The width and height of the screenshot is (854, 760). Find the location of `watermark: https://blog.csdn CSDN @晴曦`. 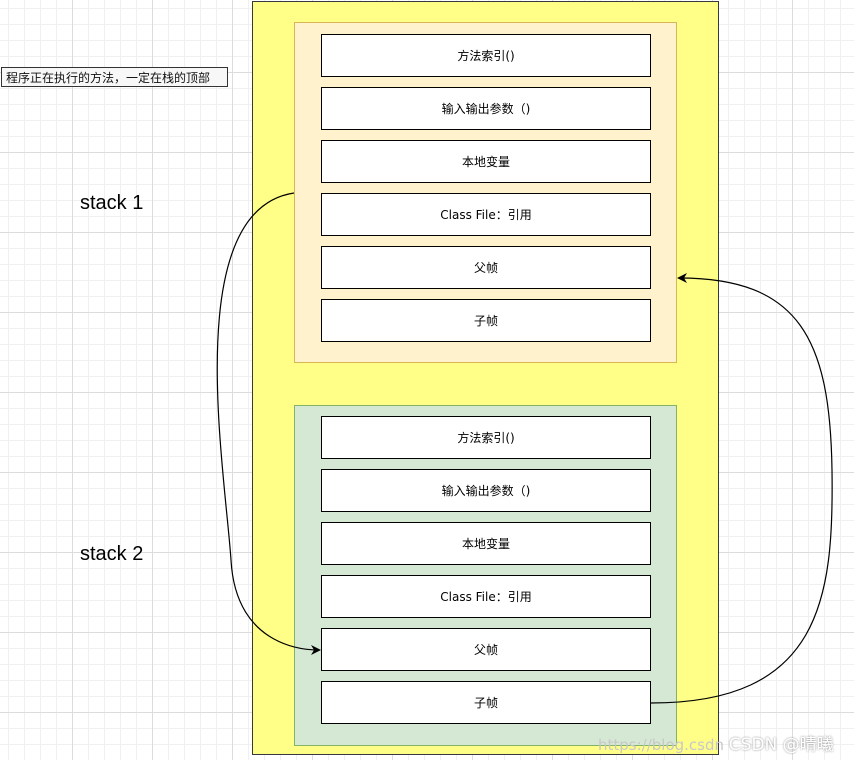

watermark: https://blog.csdn CSDN @晴曦 is located at coordinates (716, 742).